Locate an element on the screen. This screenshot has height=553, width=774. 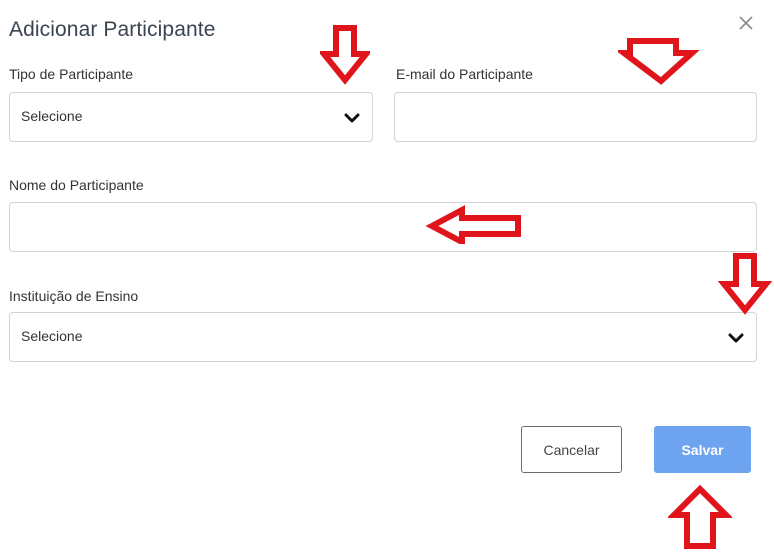
cancel-button: Cancelar is located at coordinates (571, 449).